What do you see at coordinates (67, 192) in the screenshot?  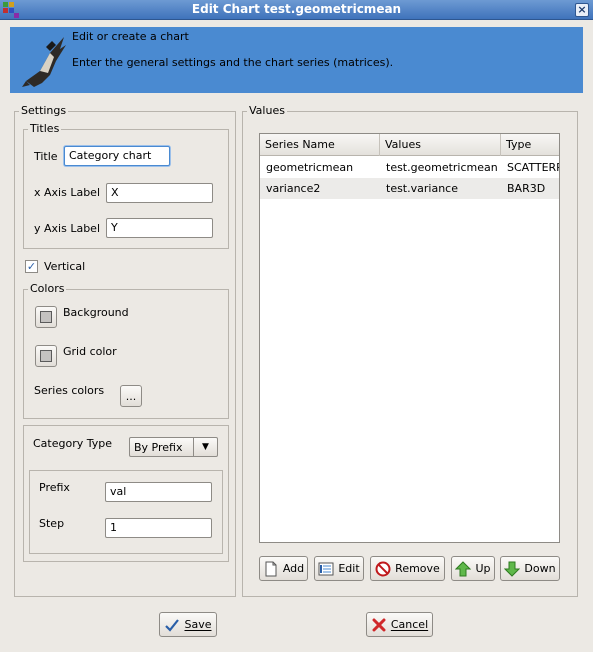 I see `x-axis-label: x Axis Label` at bounding box center [67, 192].